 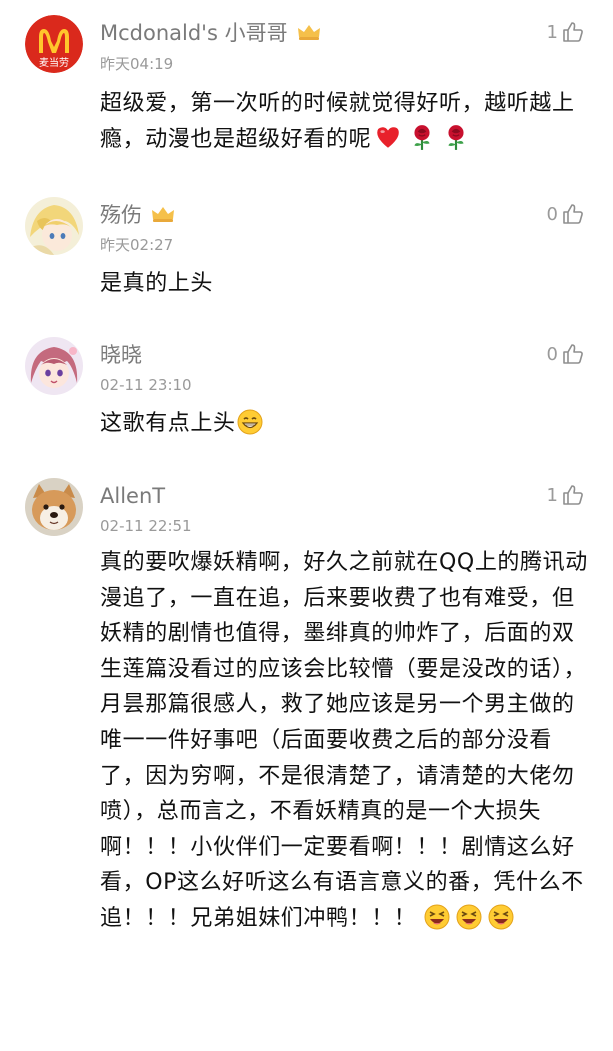 What do you see at coordinates (194, 33) in the screenshot?
I see `username-text: Mcdonald's 小哥哥` at bounding box center [194, 33].